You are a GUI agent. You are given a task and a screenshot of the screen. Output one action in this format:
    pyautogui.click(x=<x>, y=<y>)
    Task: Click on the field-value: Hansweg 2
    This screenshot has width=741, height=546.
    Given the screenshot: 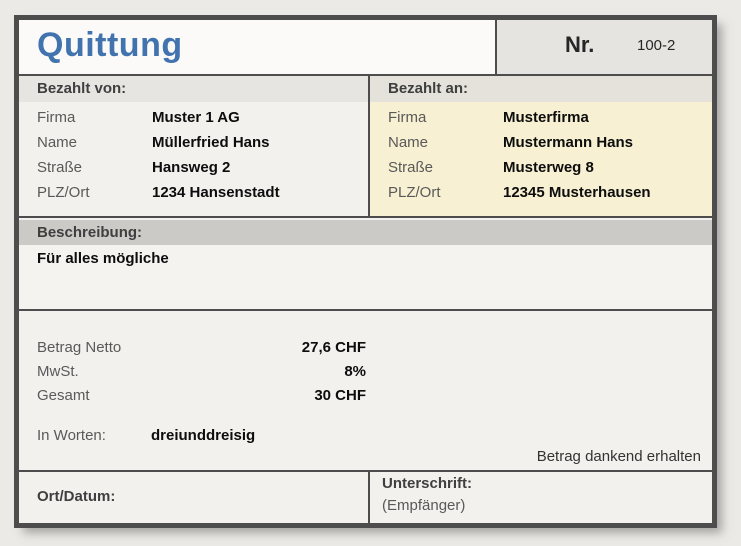 What is the action you would take?
    pyautogui.click(x=191, y=167)
    